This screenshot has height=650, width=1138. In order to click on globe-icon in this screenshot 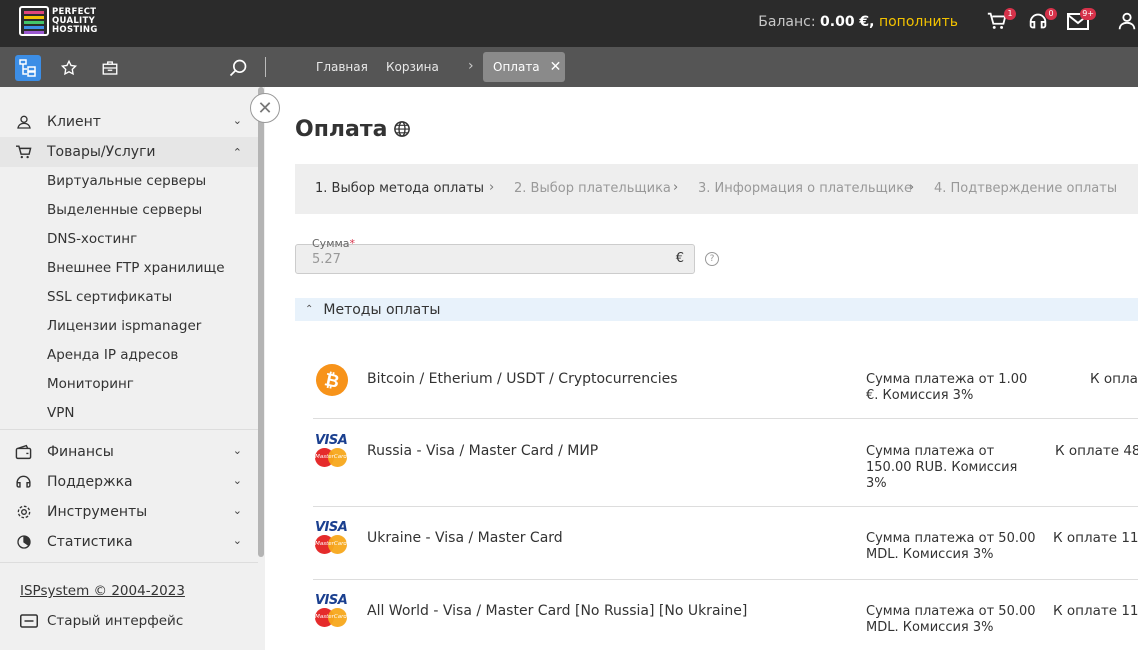, I will do `click(402, 129)`.